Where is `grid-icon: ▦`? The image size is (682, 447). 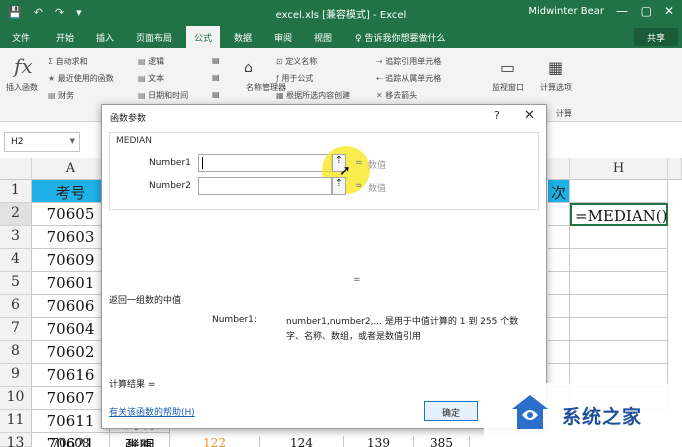 grid-icon: ▦ is located at coordinates (281, 95).